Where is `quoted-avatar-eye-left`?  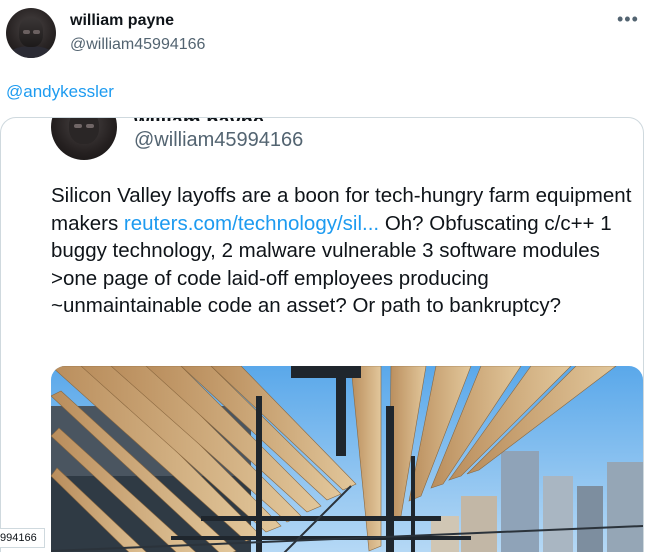 quoted-avatar-eye-left is located at coordinates (78, 126).